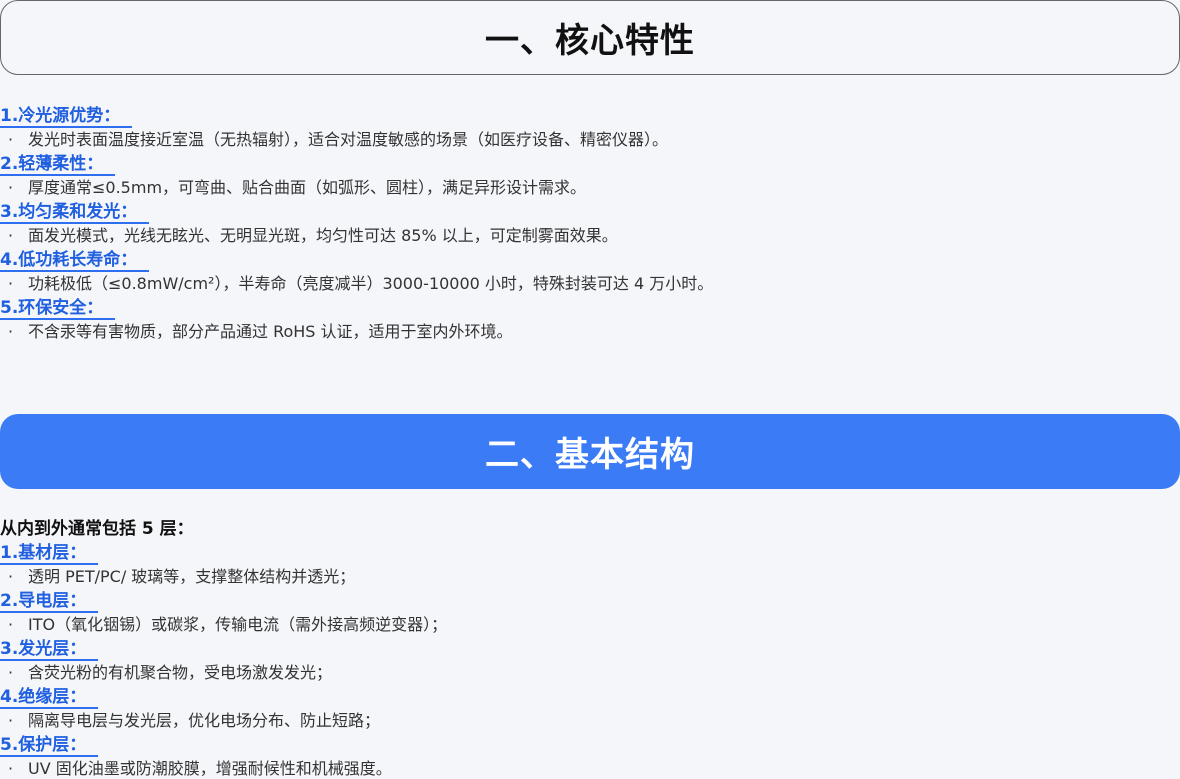 The image size is (1180, 779). I want to click on item-heading: 3.均匀柔和发光：, so click(75, 212).